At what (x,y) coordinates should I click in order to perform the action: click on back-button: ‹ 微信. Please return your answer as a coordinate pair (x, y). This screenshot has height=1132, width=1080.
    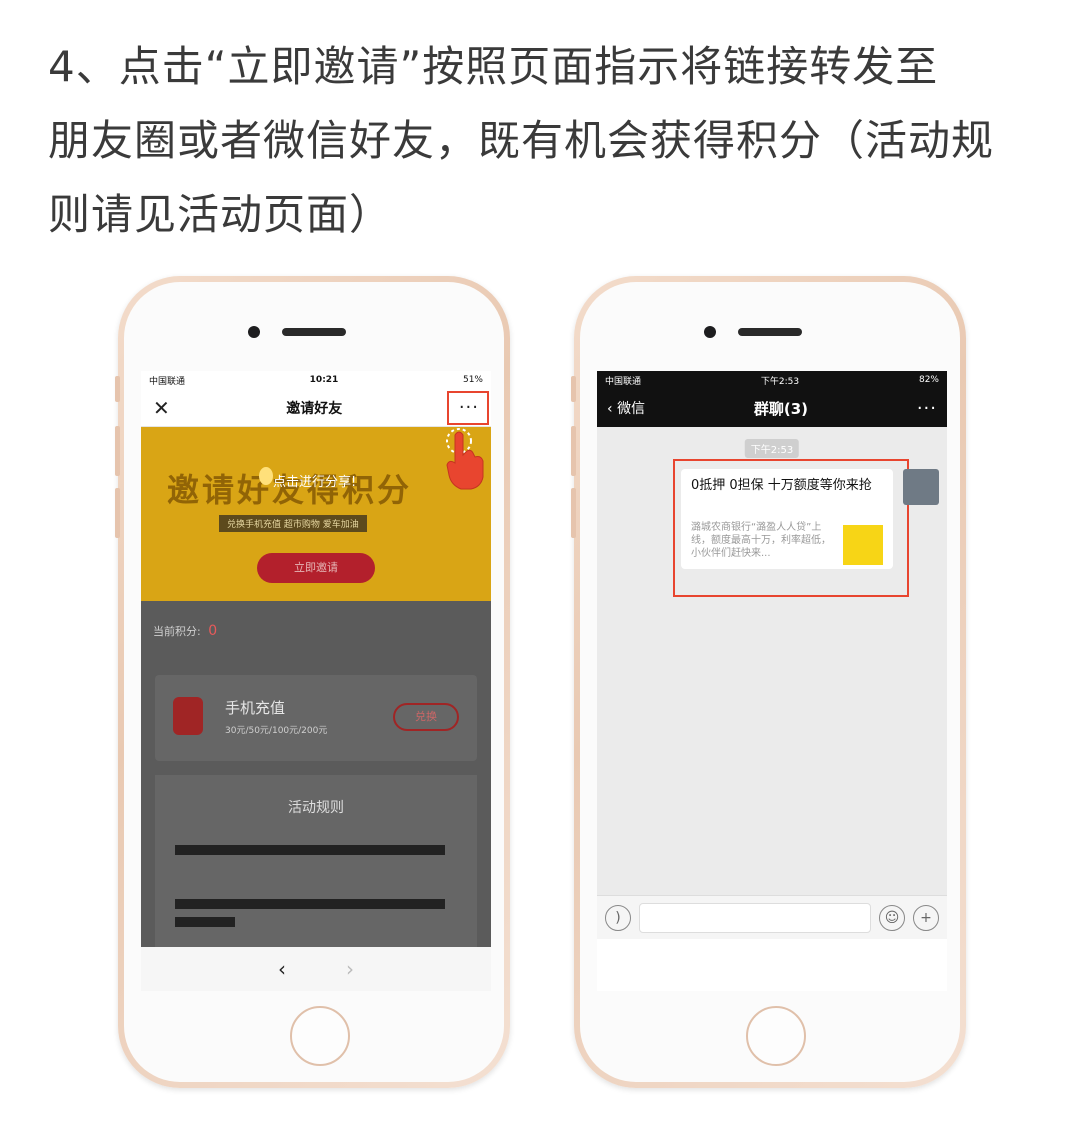
    Looking at the image, I should click on (626, 408).